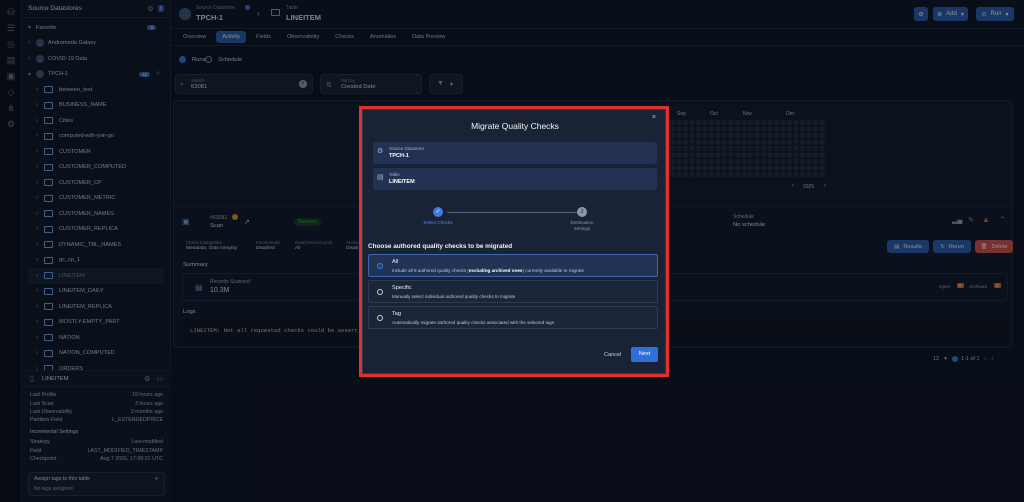 The width and height of the screenshot is (1024, 502). I want to click on step-1-label: Select Checks, so click(438, 222).